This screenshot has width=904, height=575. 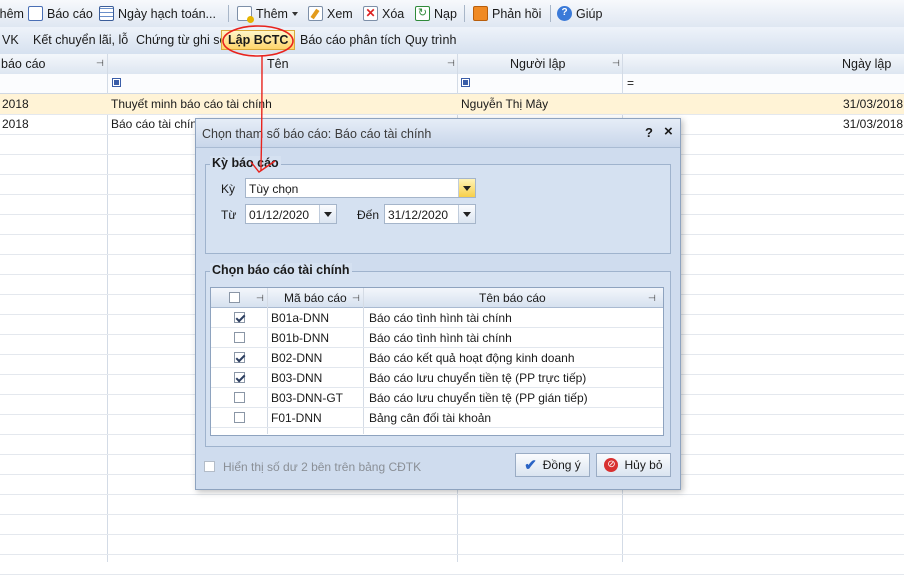 What do you see at coordinates (258, 41) in the screenshot?
I see `annotation-ellipse` at bounding box center [258, 41].